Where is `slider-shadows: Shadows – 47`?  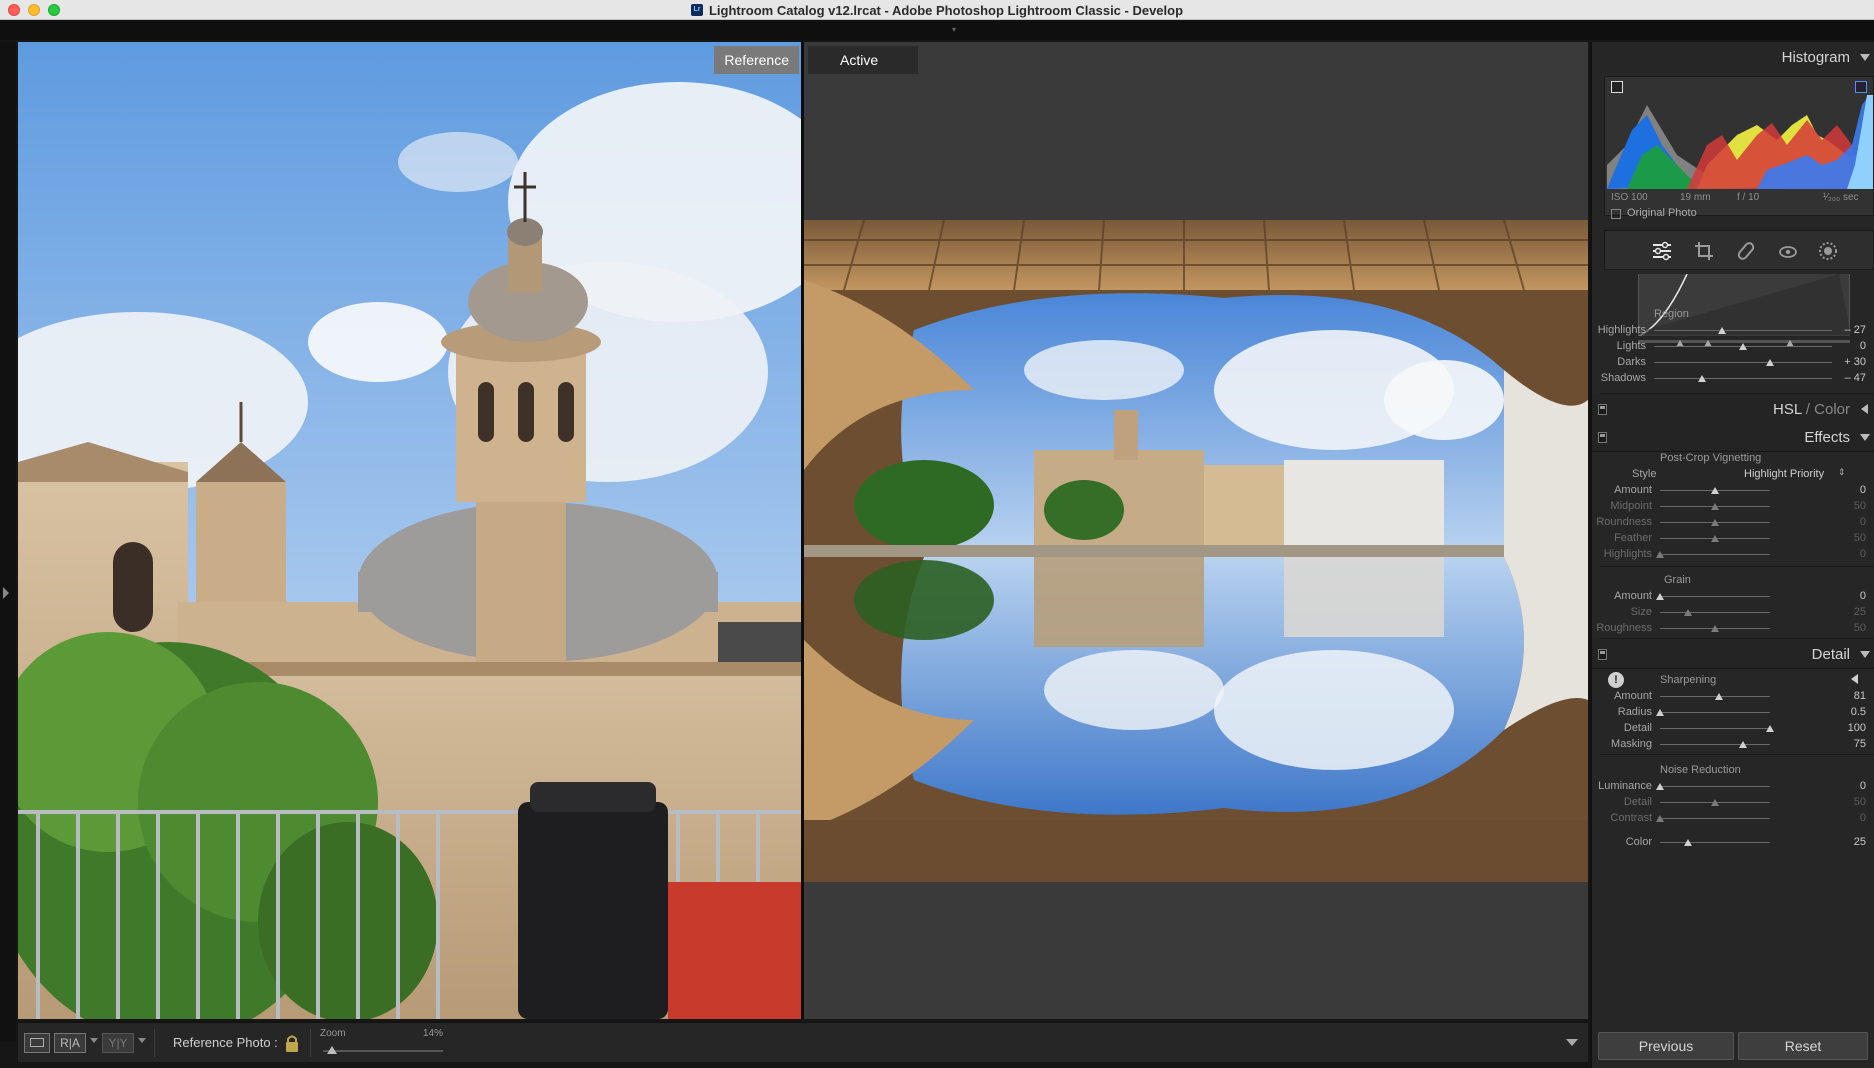
slider-shadows: Shadows – 47 is located at coordinates (1733, 378).